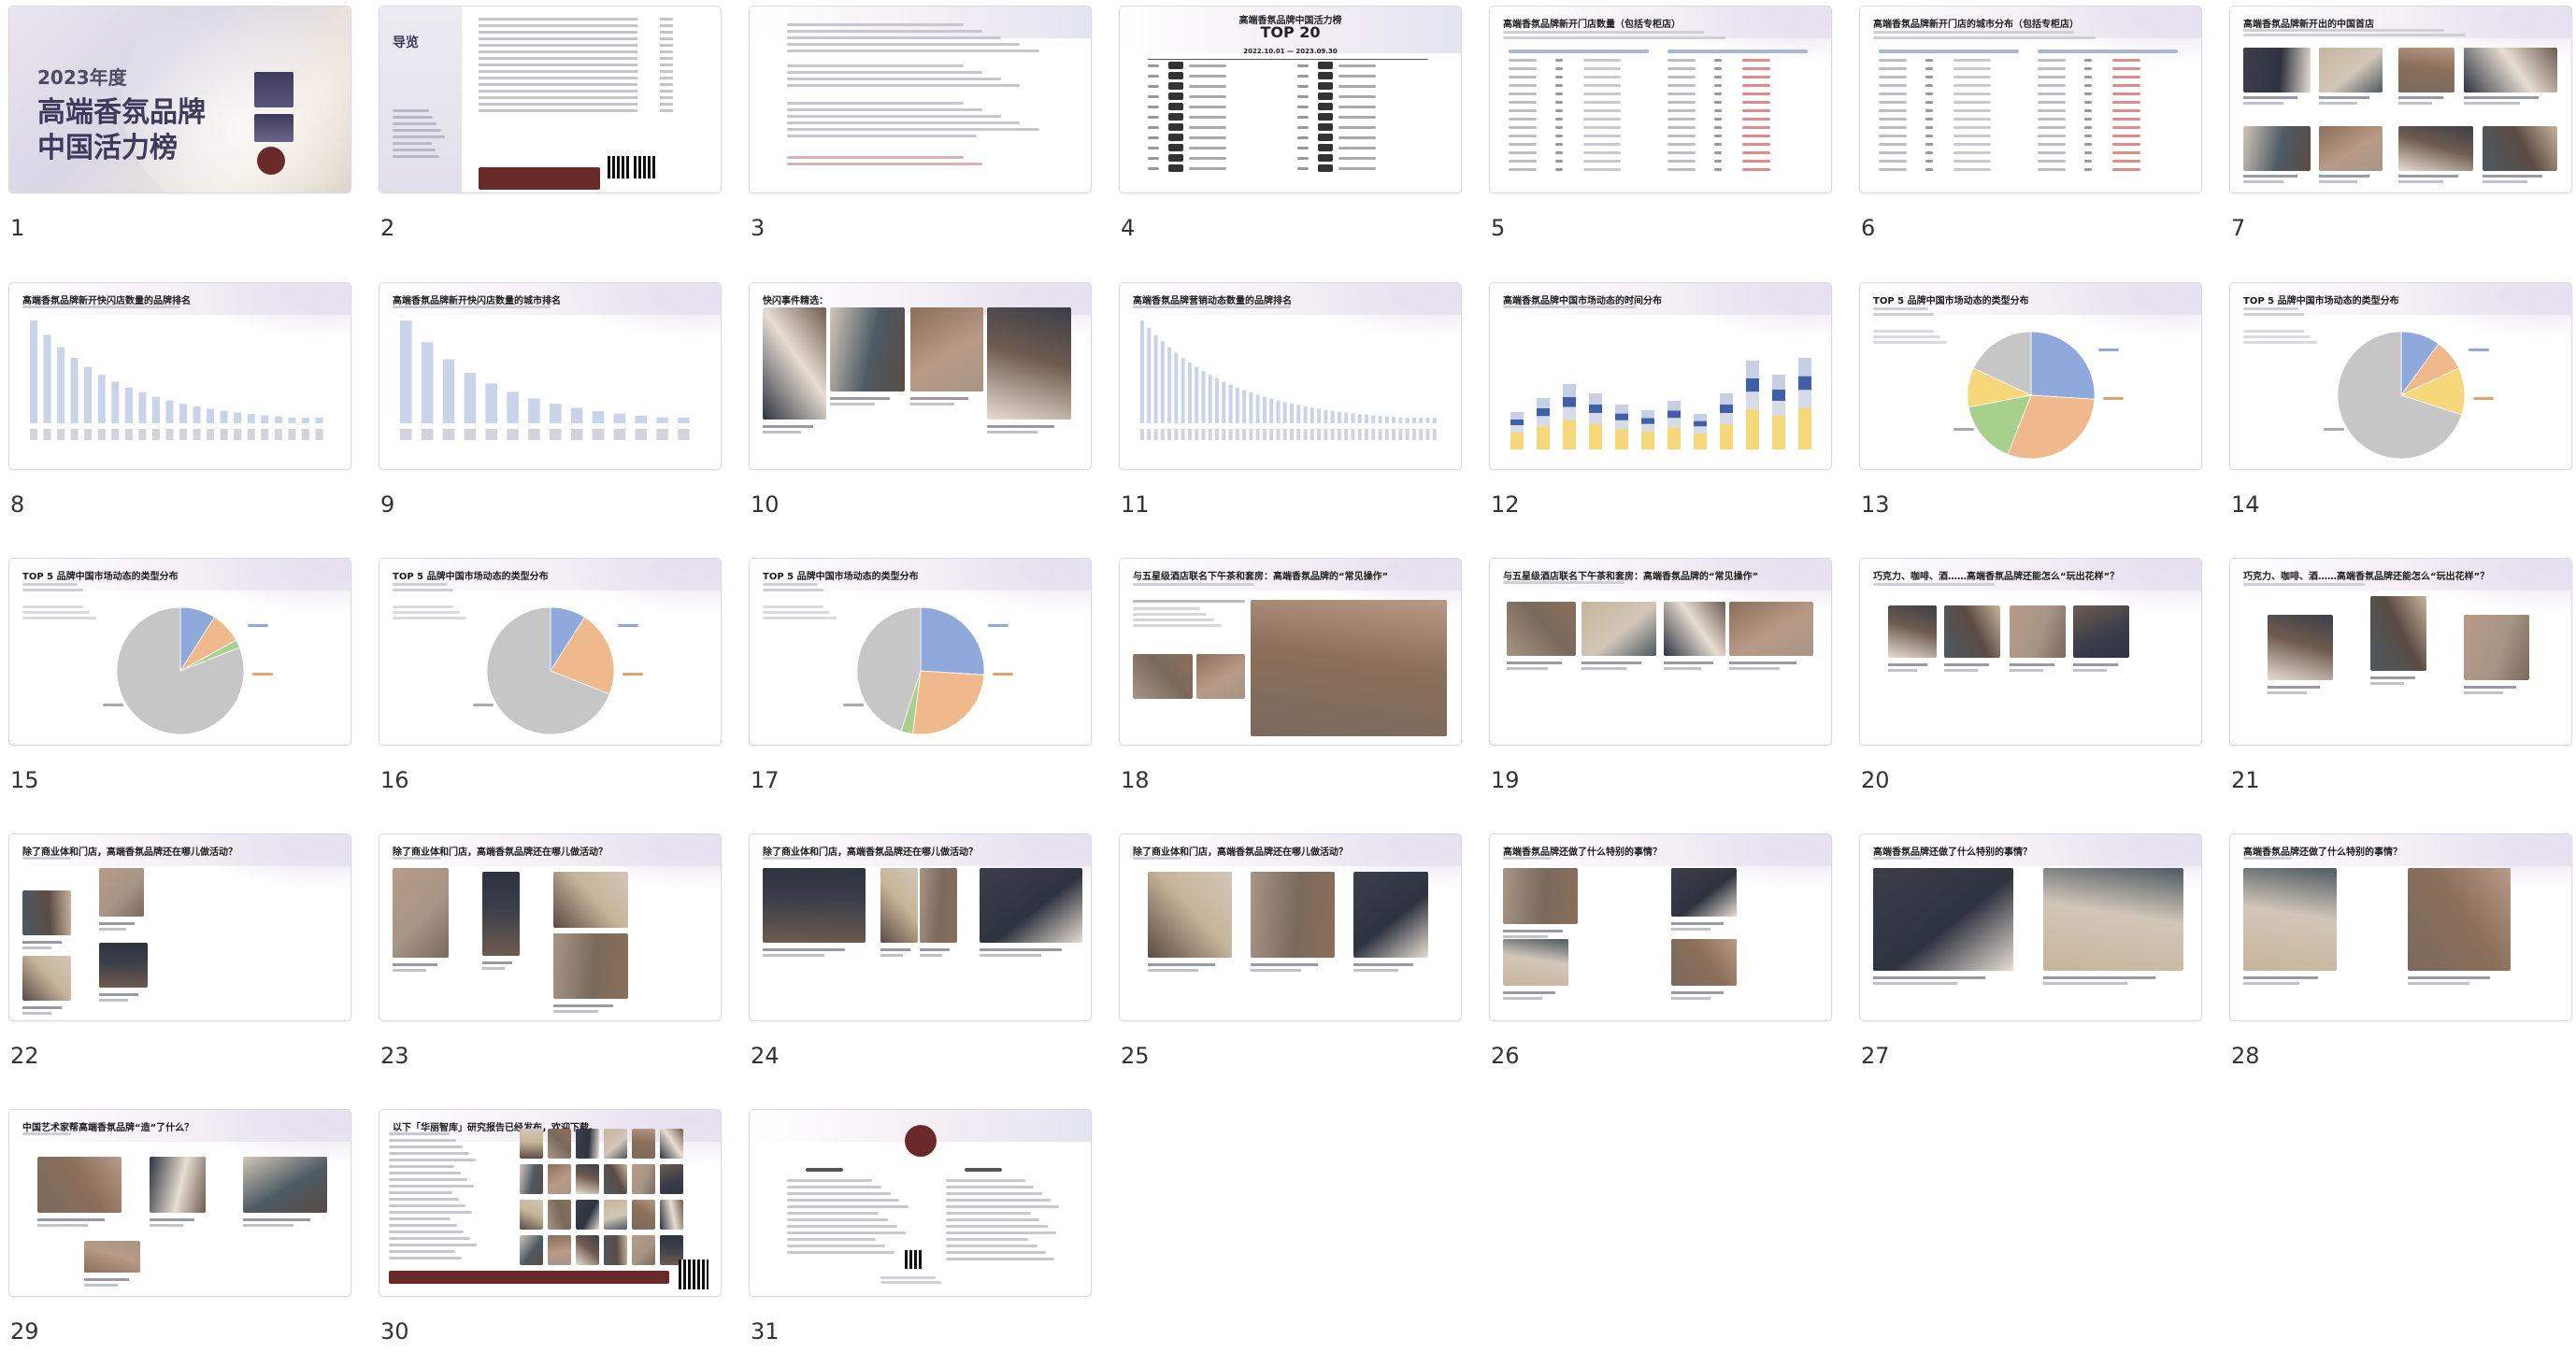  I want to click on slide-thumbnail-21: 巧克力、咖啡、酒……高端香氛品牌还能怎么“玩出花样”？ 21, so click(2400, 679).